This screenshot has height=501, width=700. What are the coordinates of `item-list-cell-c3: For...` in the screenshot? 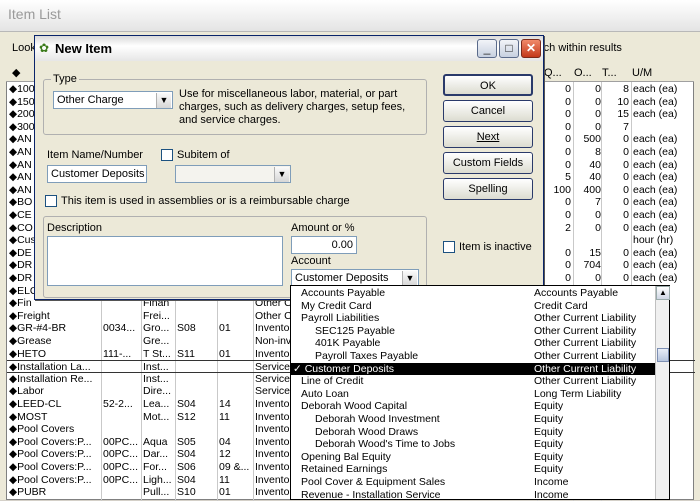 It's located at (155, 467).